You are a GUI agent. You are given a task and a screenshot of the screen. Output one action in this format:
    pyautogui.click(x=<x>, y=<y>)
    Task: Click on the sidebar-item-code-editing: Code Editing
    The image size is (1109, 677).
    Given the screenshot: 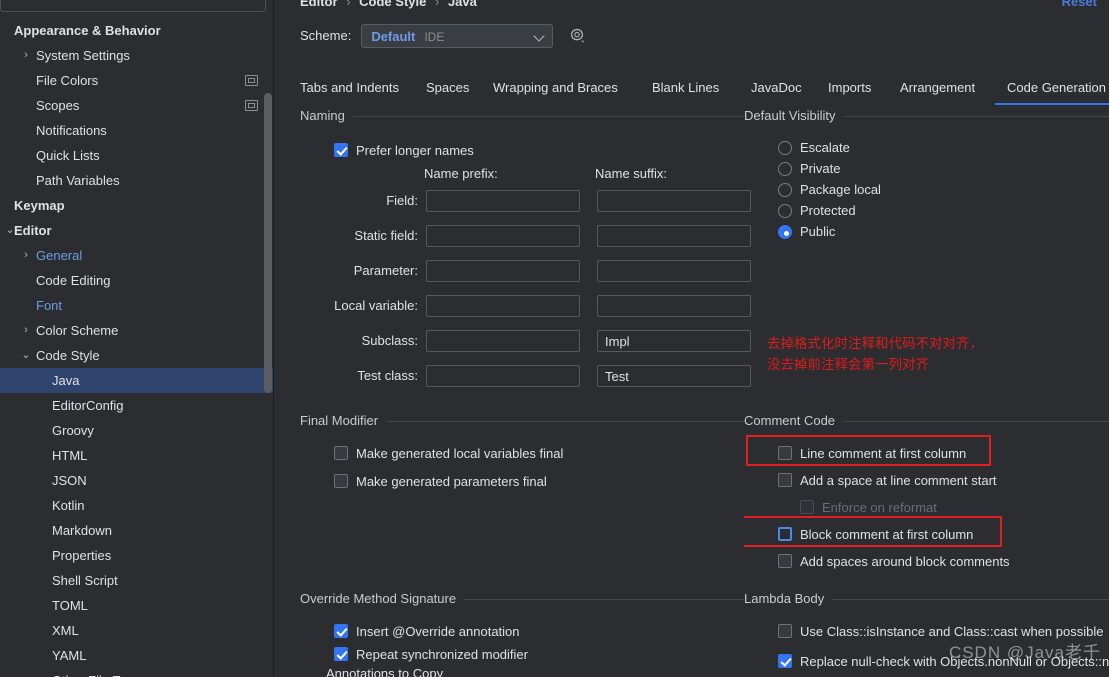 What is the action you would take?
    pyautogui.click(x=137, y=280)
    